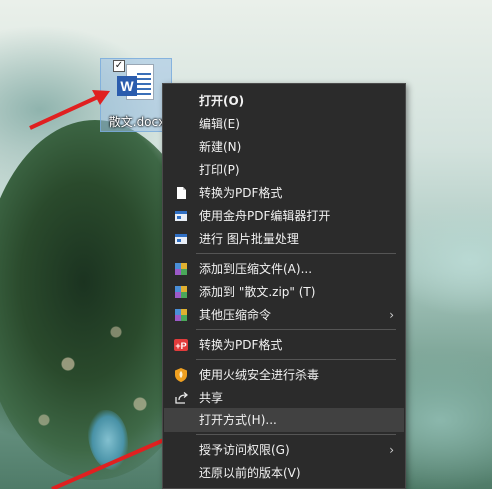  I want to click on menu-item-restore-previous: 还原以前的版本(V), so click(284, 473).